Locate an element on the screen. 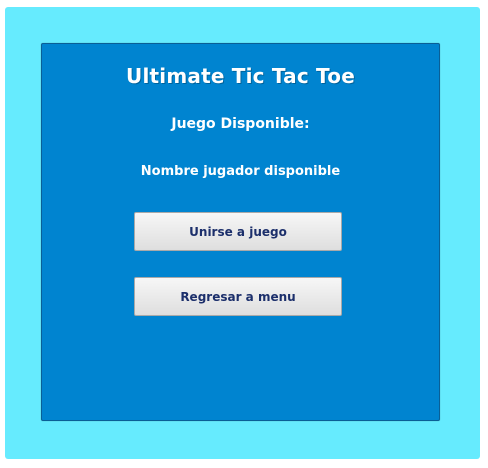 This screenshot has height=468, width=488. join-game-button: Unirse a juego is located at coordinates (238, 231).